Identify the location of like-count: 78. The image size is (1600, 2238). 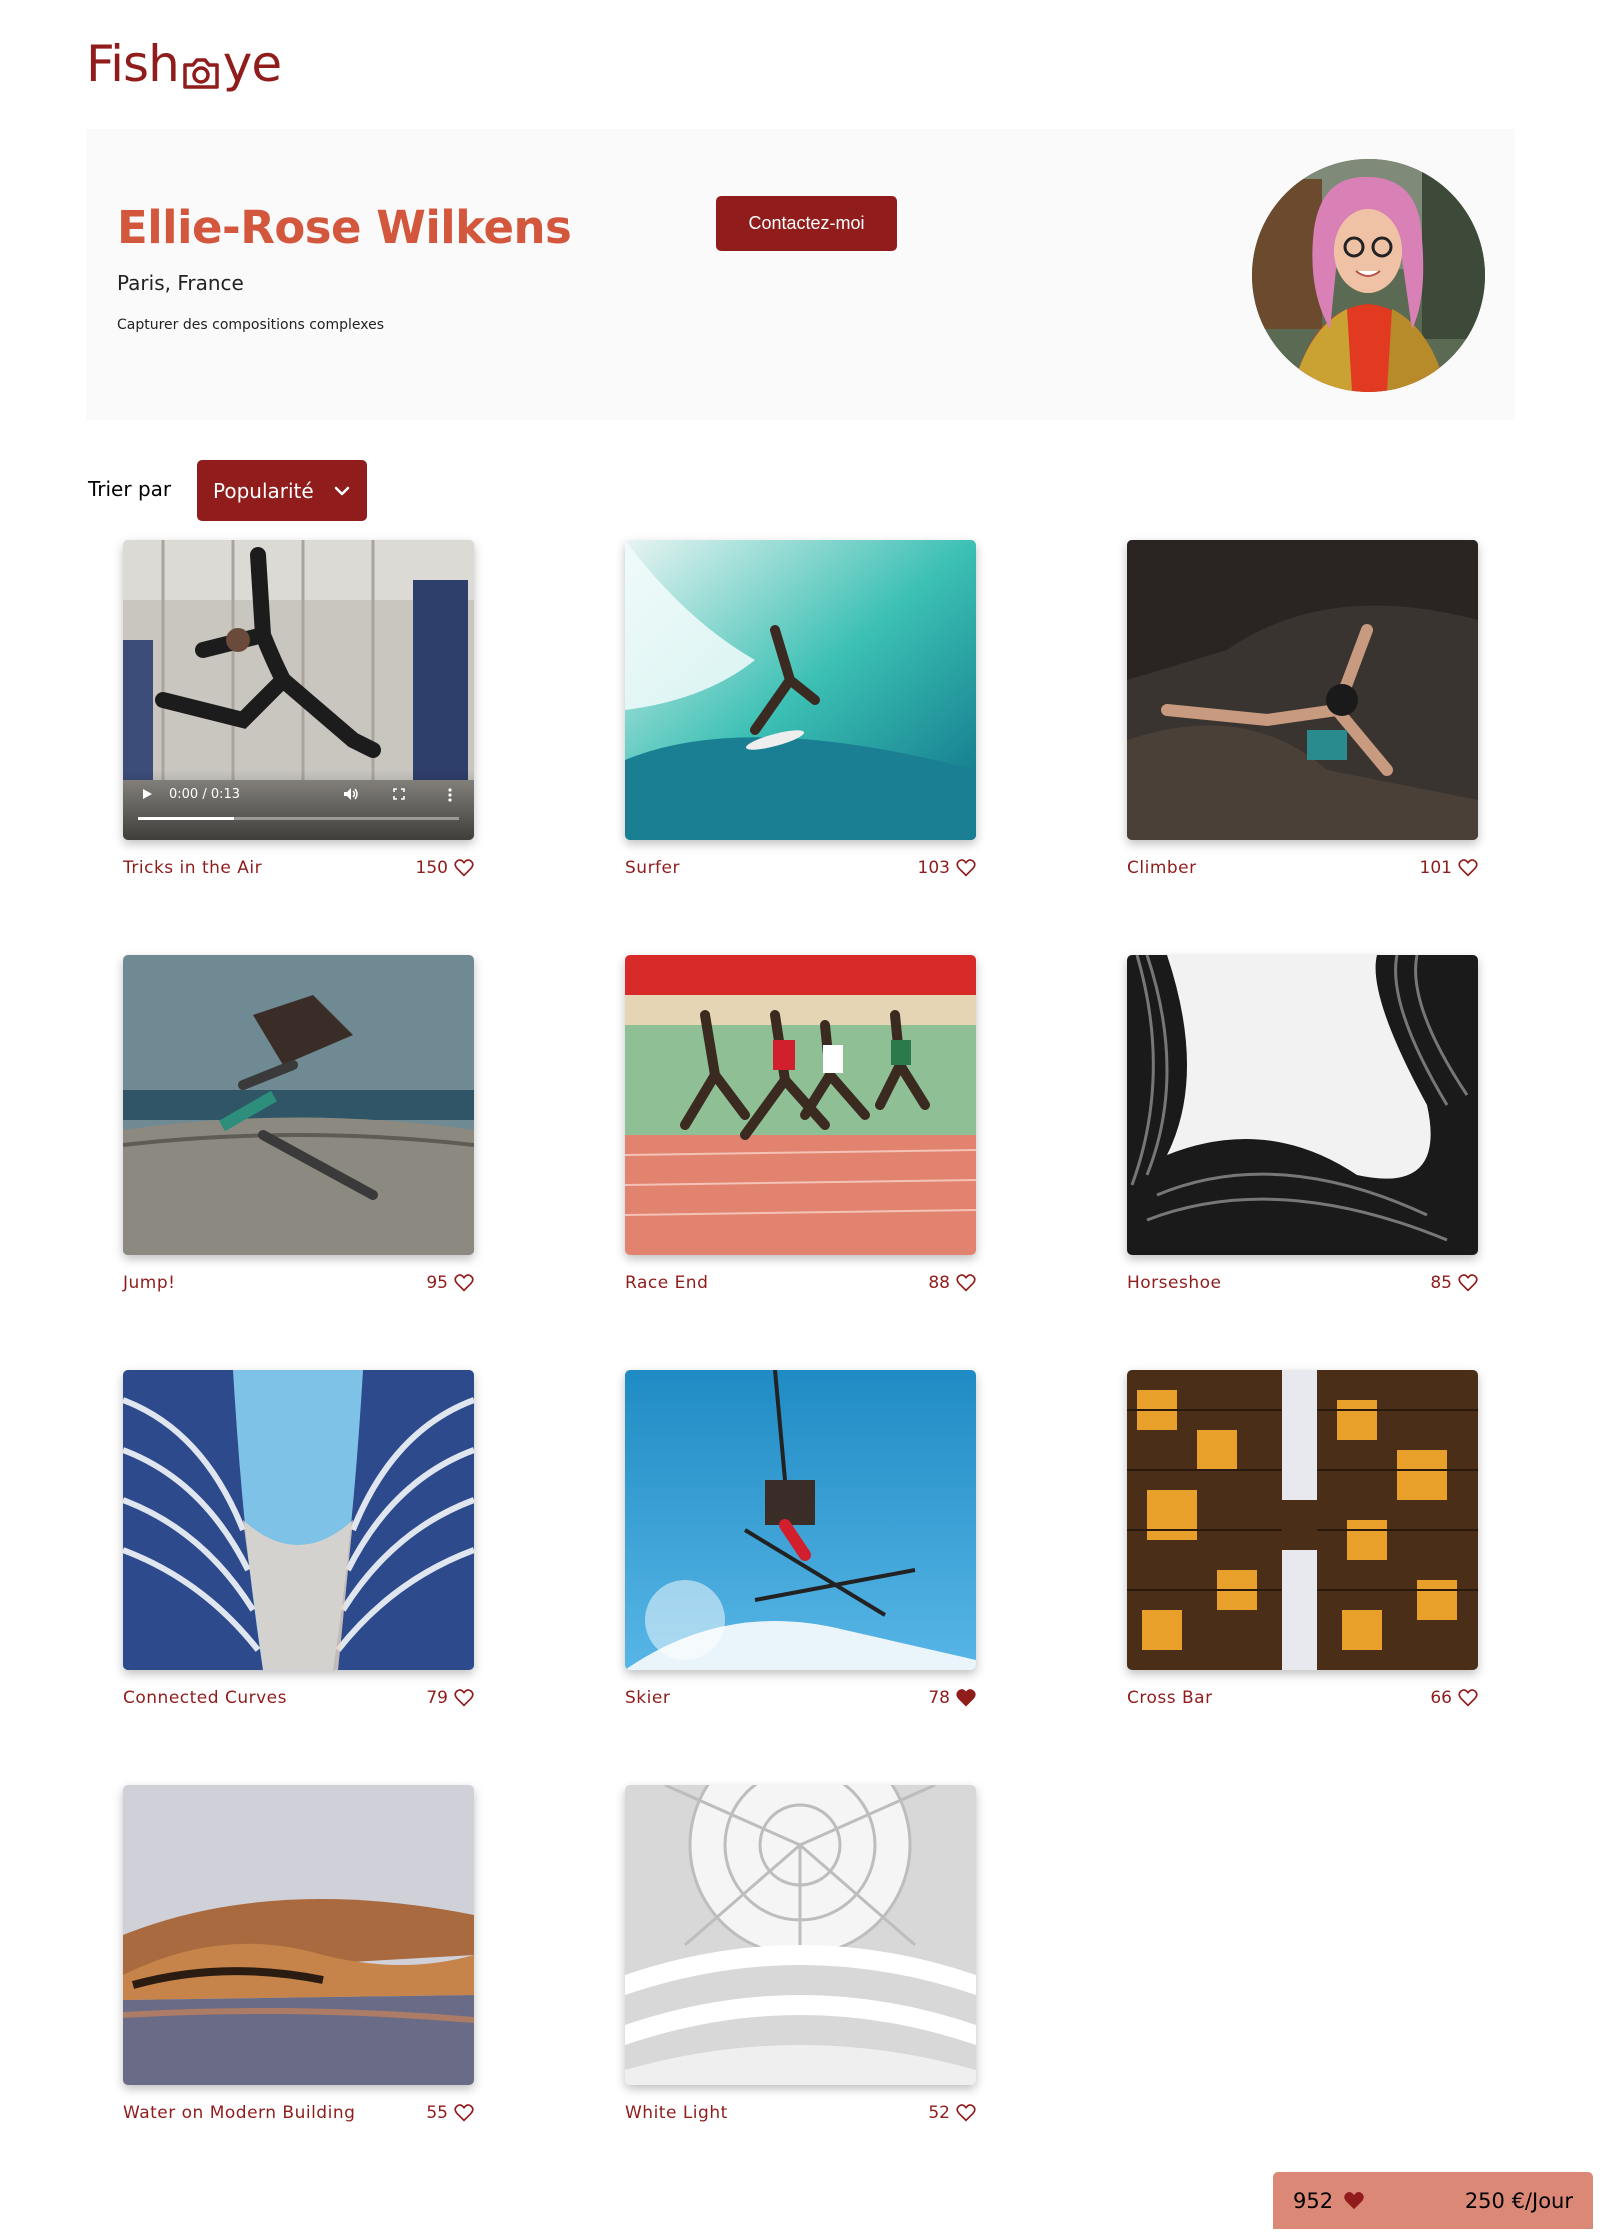
(939, 1698).